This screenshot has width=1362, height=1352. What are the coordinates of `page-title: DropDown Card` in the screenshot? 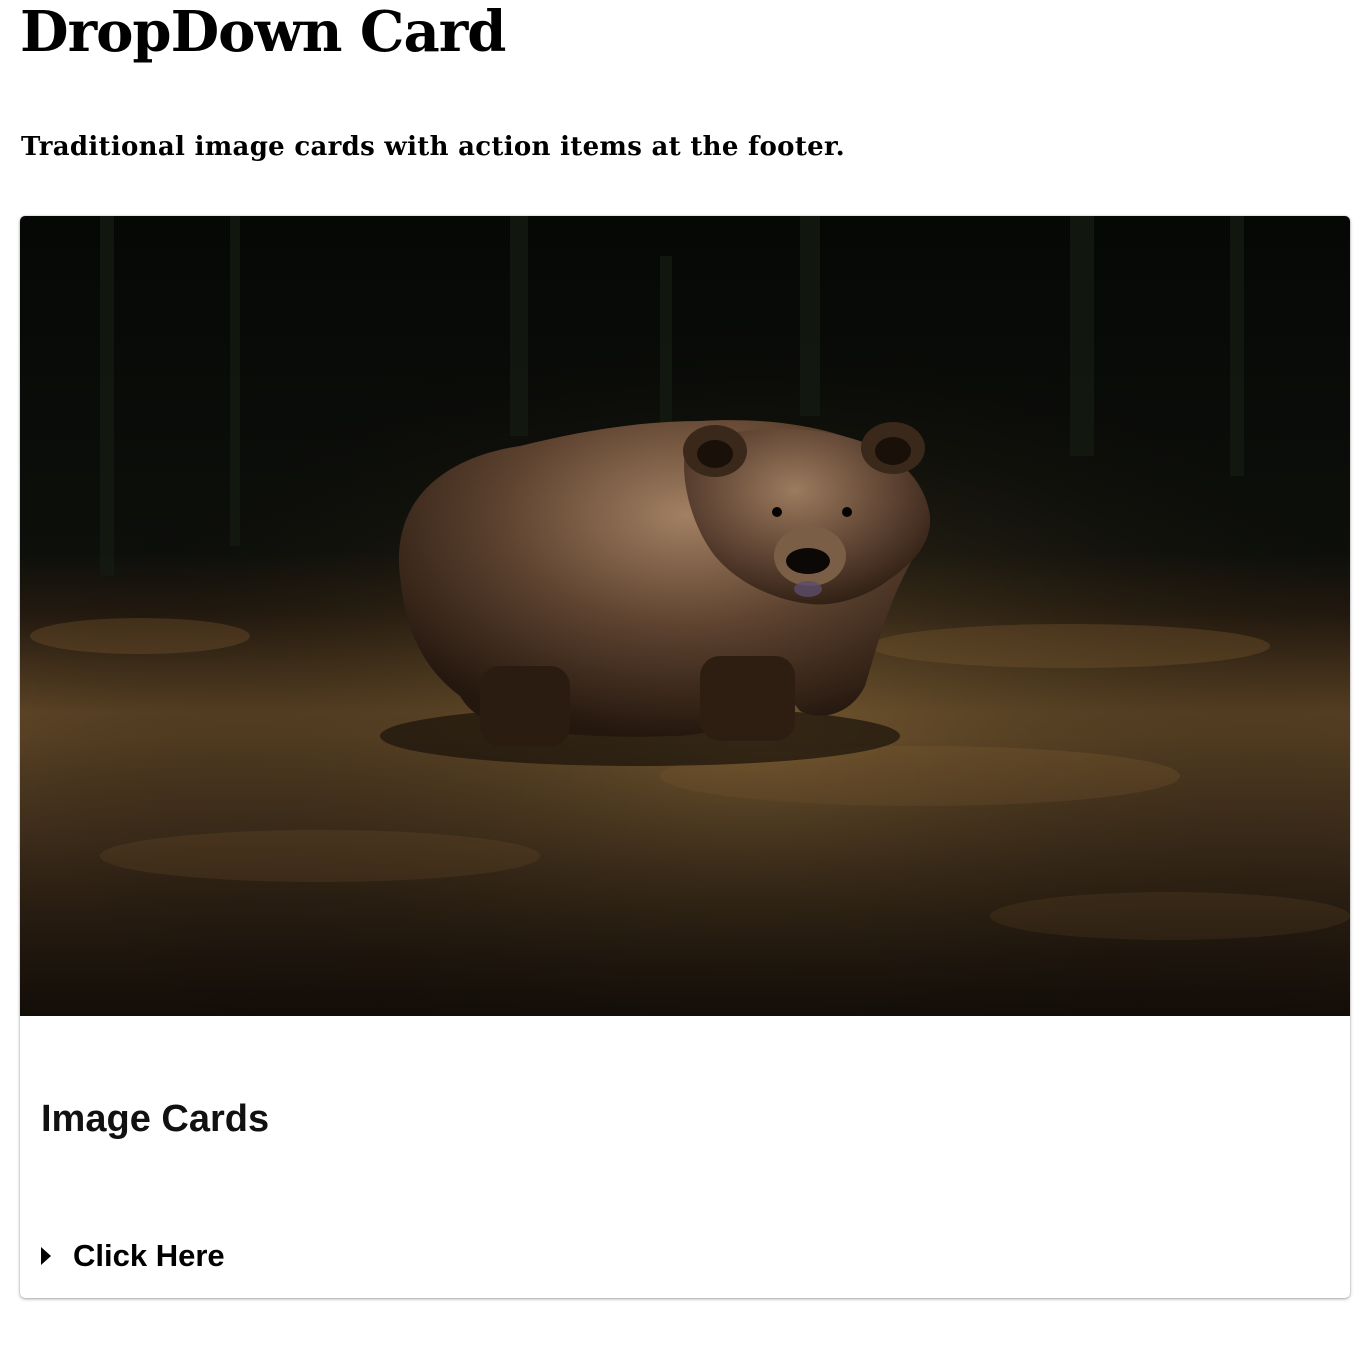 It's located at (263, 32).